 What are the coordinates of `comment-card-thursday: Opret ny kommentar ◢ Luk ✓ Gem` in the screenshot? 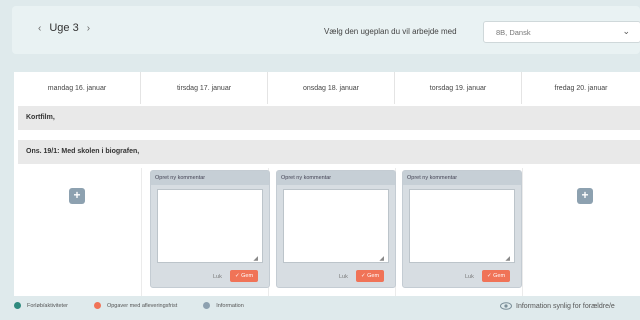 It's located at (462, 229).